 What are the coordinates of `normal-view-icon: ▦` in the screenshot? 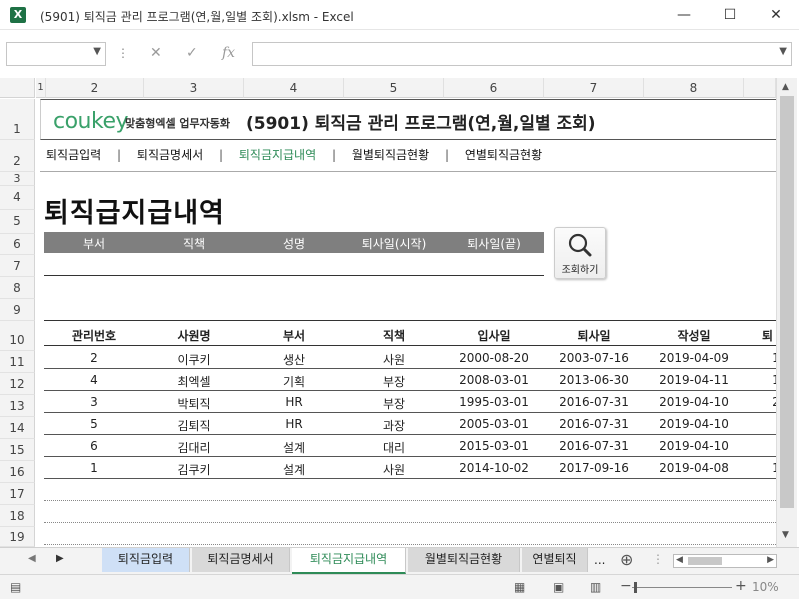 It's located at (519, 587).